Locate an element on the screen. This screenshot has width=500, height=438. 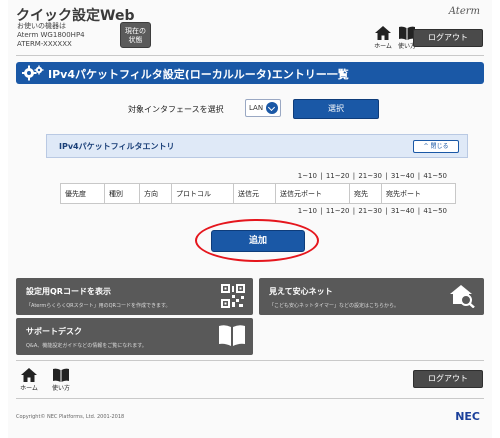
column-header: 種別 is located at coordinates (122, 193).